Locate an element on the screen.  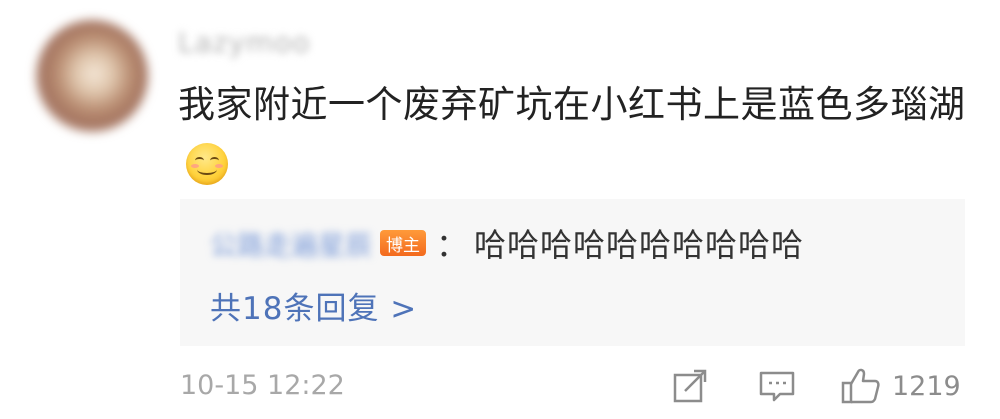
share-icon is located at coordinates (690, 386).